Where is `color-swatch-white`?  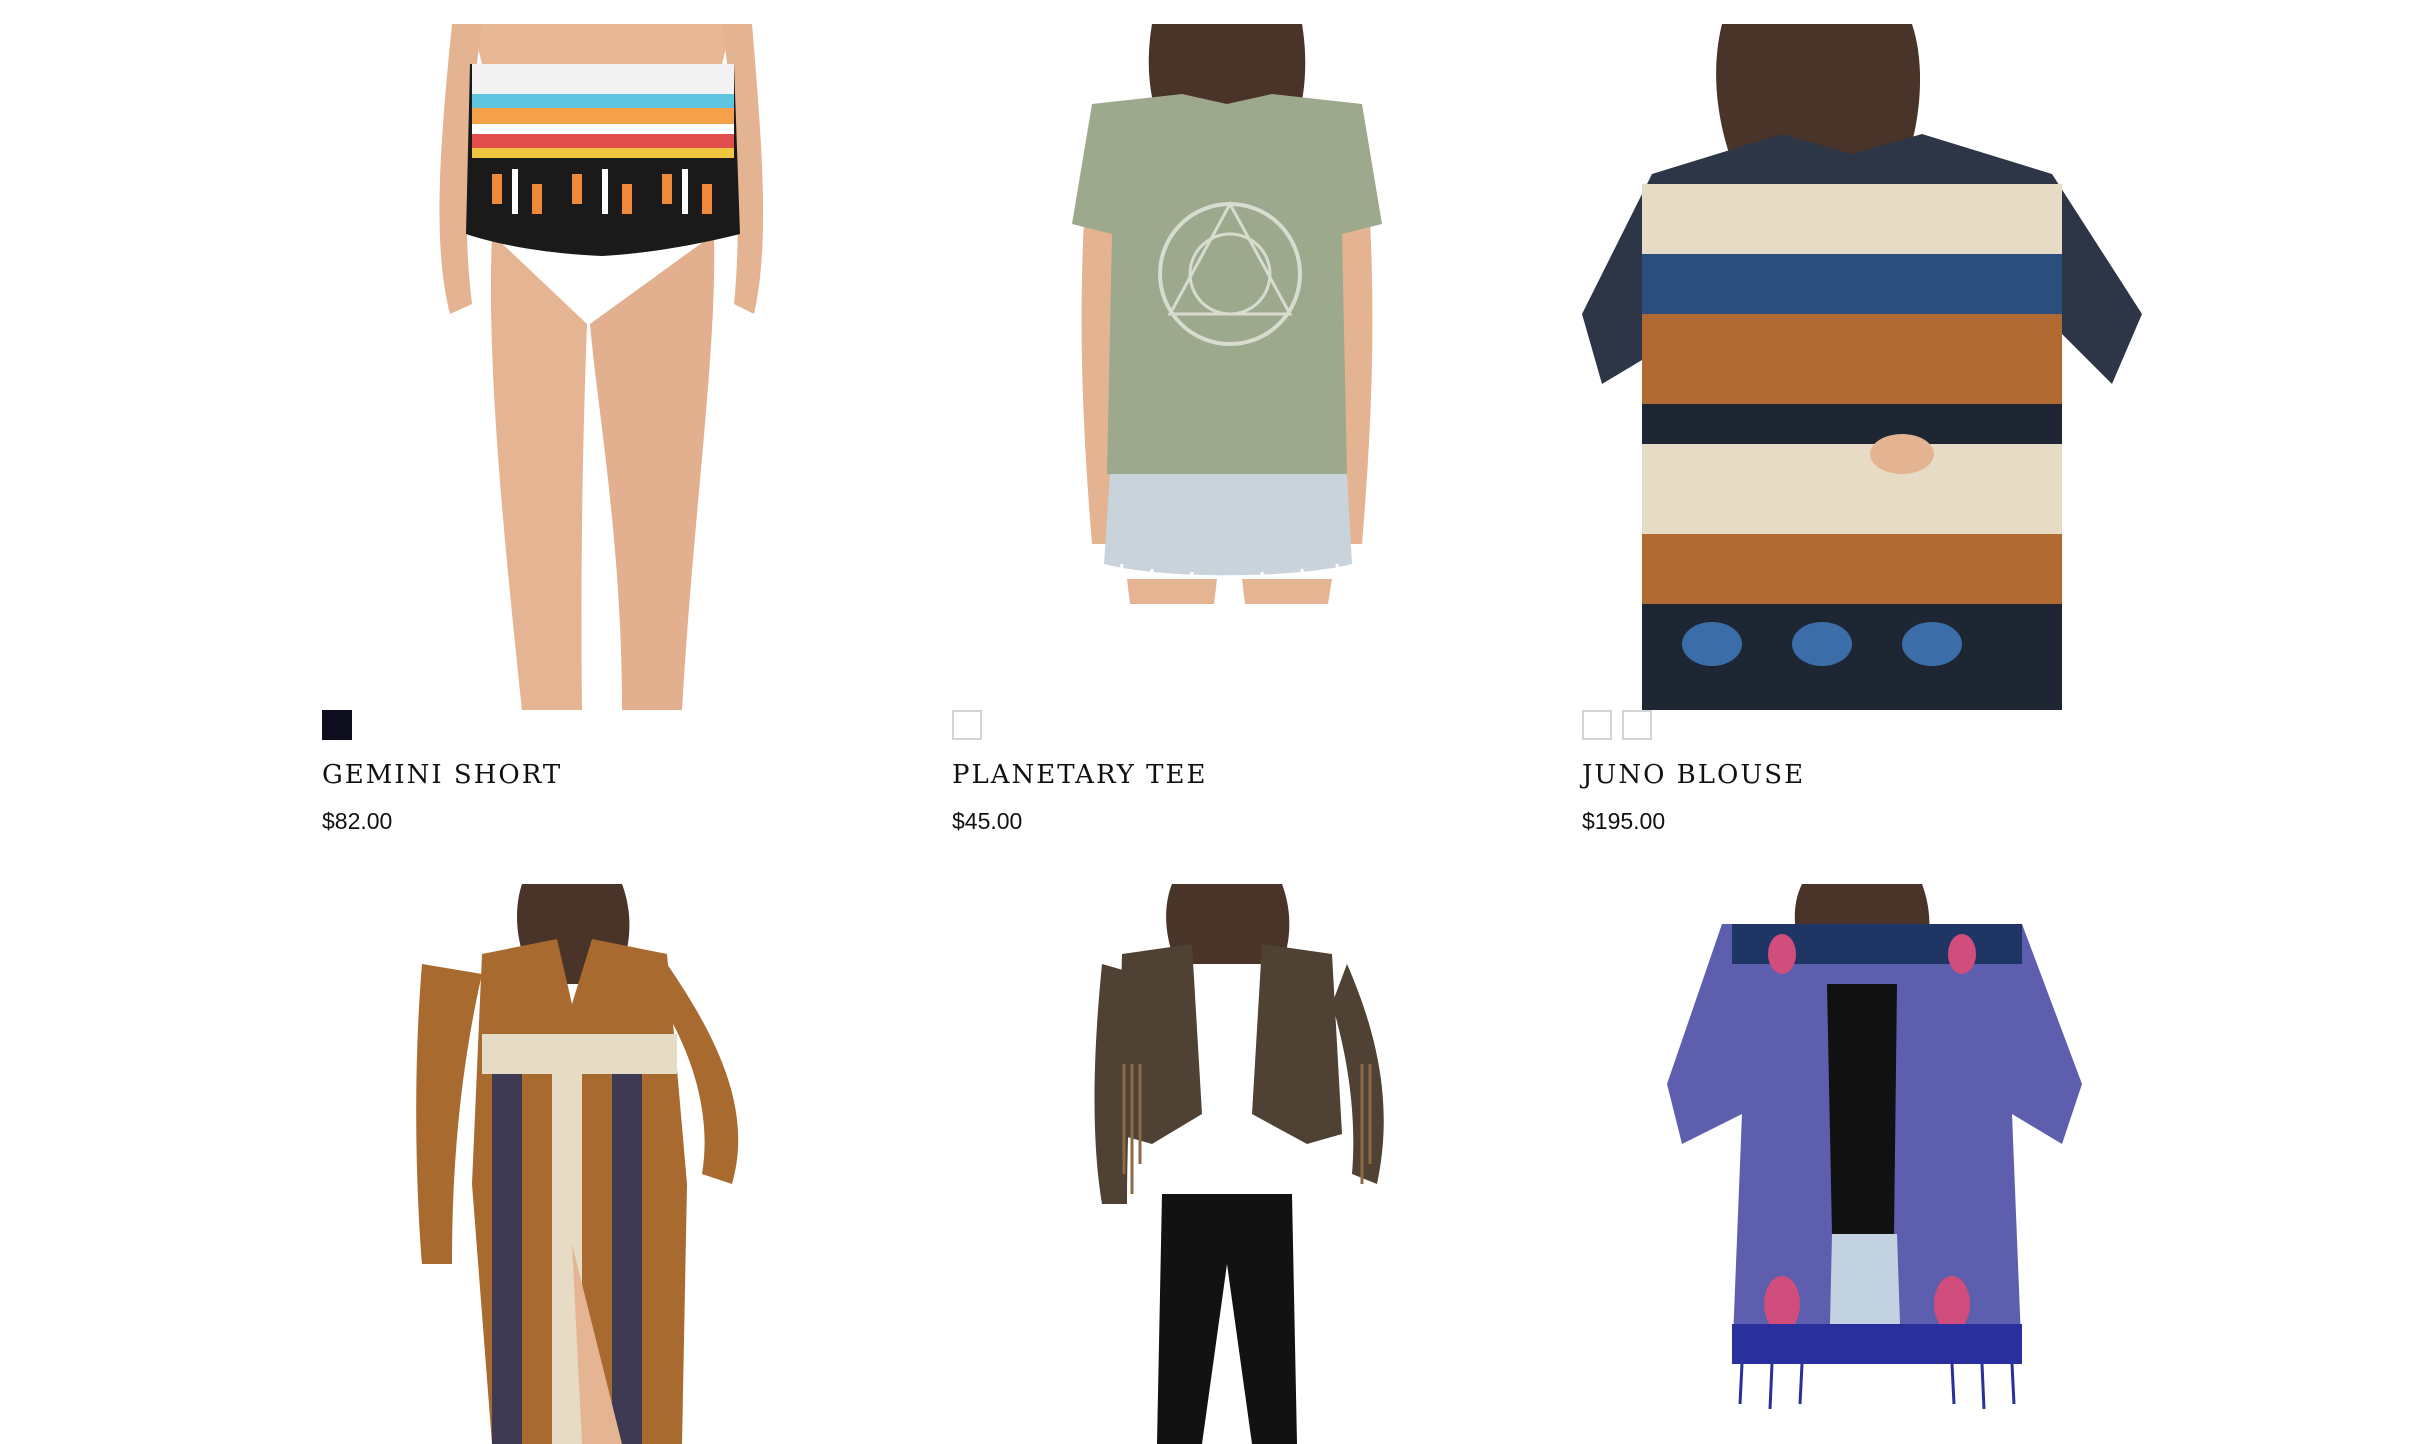
color-swatch-white is located at coordinates (967, 725).